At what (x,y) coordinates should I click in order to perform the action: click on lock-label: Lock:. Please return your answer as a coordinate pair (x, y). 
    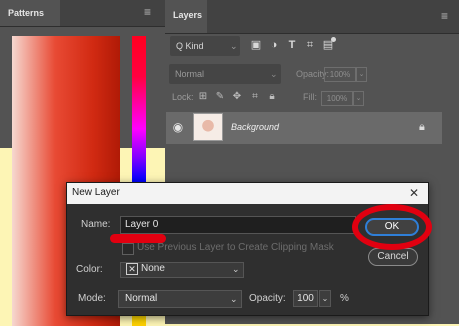
    Looking at the image, I should click on (183, 97).